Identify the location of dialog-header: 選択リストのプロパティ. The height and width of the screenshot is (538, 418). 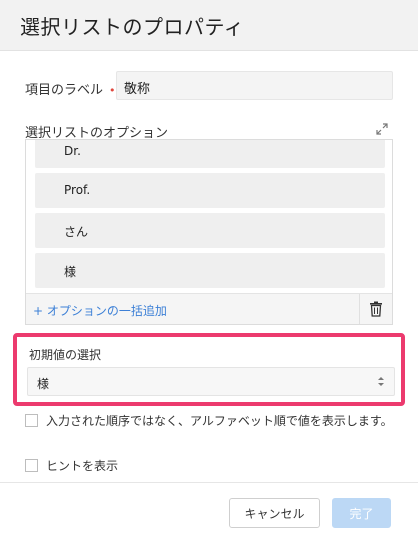
(209, 25).